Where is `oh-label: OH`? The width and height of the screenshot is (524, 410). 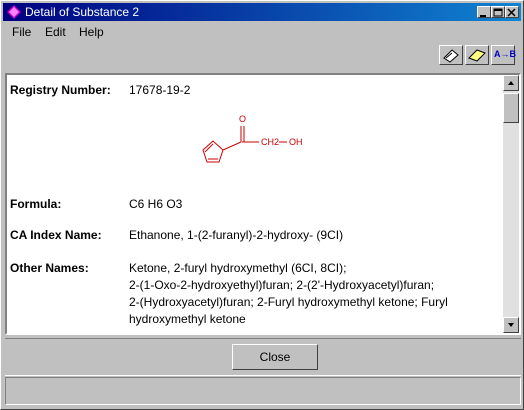 oh-label: OH is located at coordinates (296, 142).